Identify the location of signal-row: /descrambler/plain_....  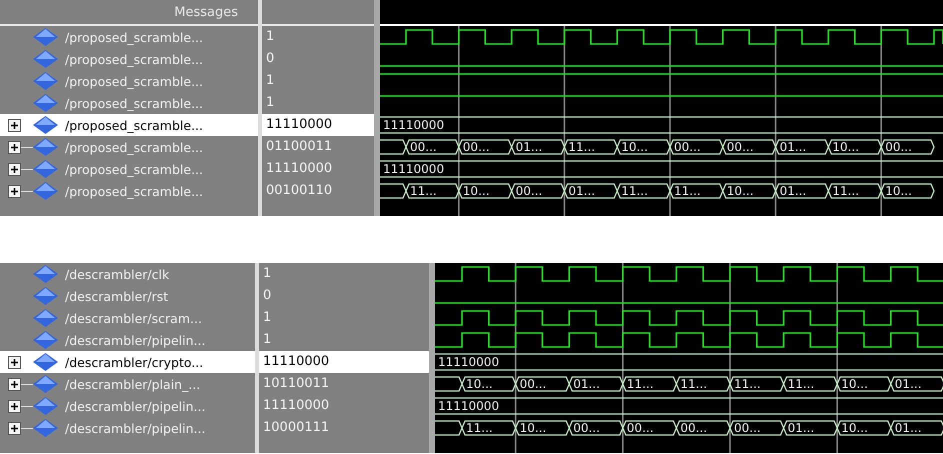
(127, 384).